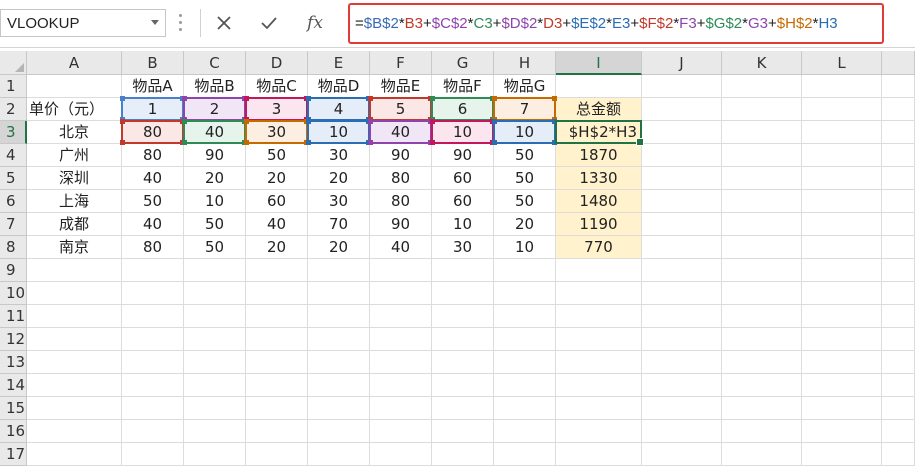  What do you see at coordinates (401, 178) in the screenshot?
I see `cell-f5: 80` at bounding box center [401, 178].